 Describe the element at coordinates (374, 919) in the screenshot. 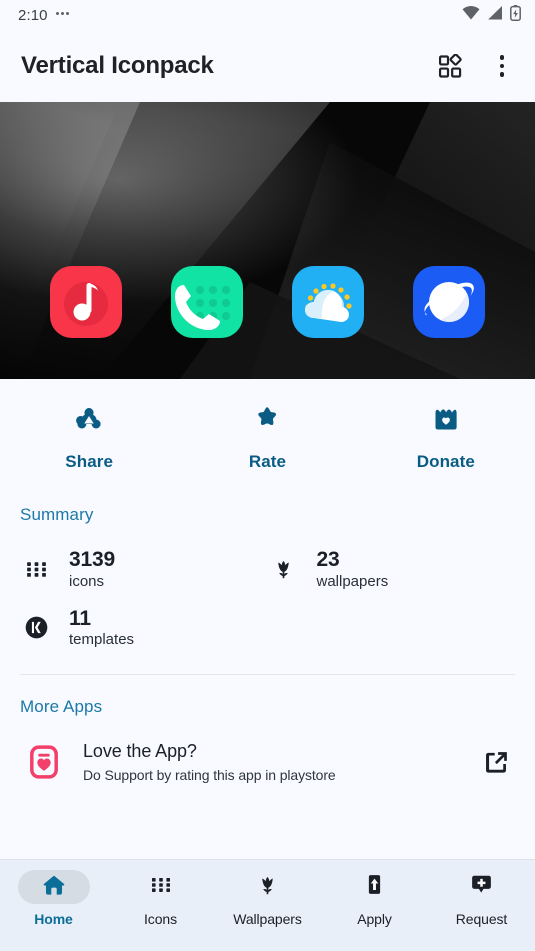

I see `nav-item-apply-label: Apply` at that location.